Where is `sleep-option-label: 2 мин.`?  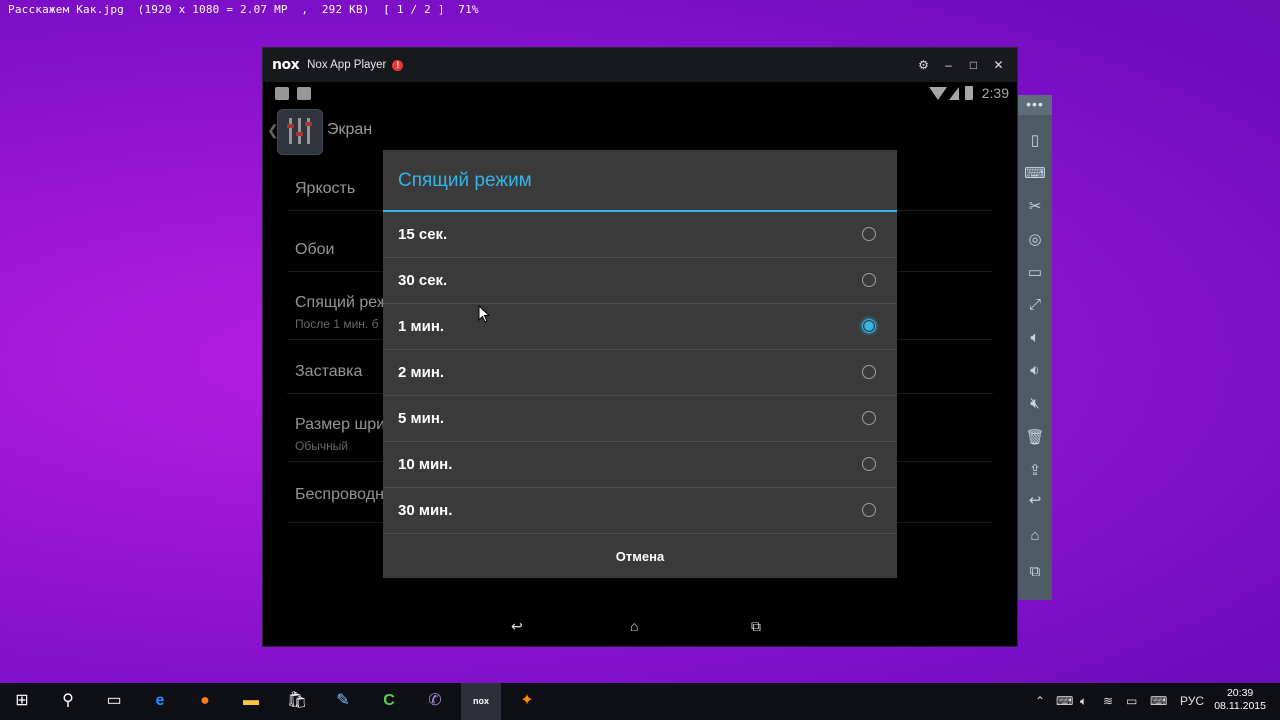
sleep-option-label: 2 мин. is located at coordinates (421, 372).